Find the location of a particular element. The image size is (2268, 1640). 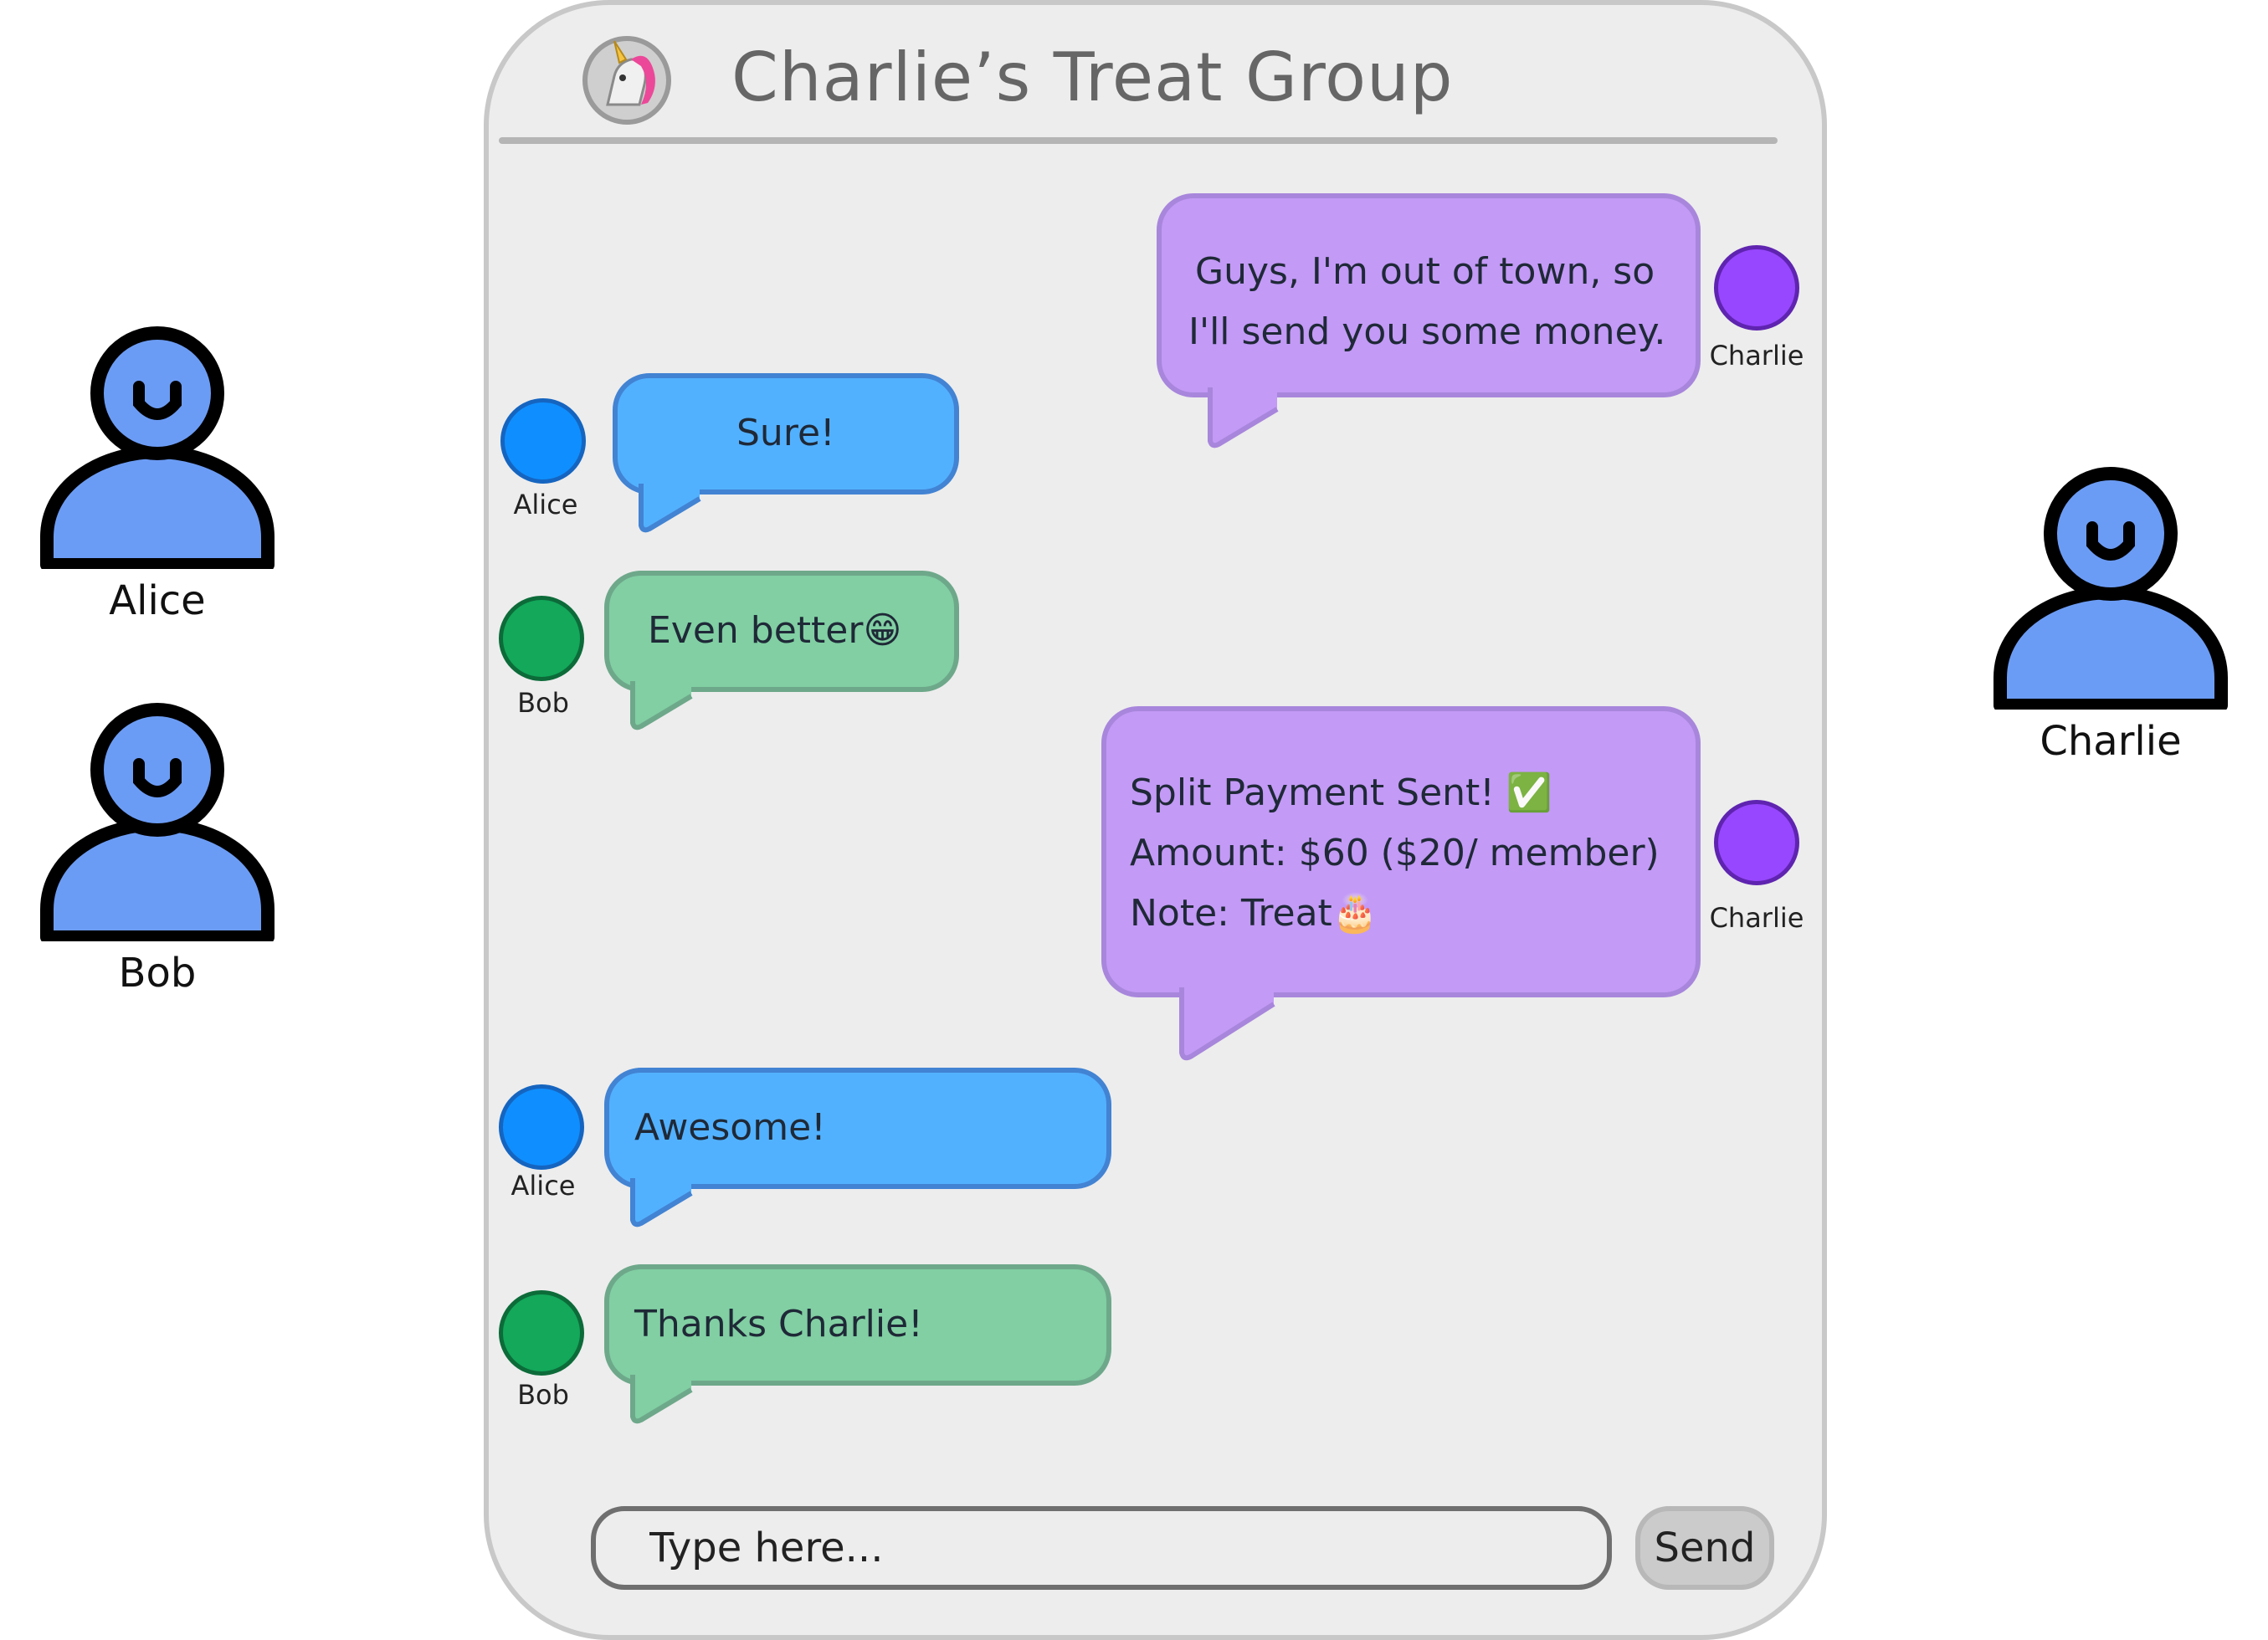

person-charlie: Charlie is located at coordinates (2111, 612).